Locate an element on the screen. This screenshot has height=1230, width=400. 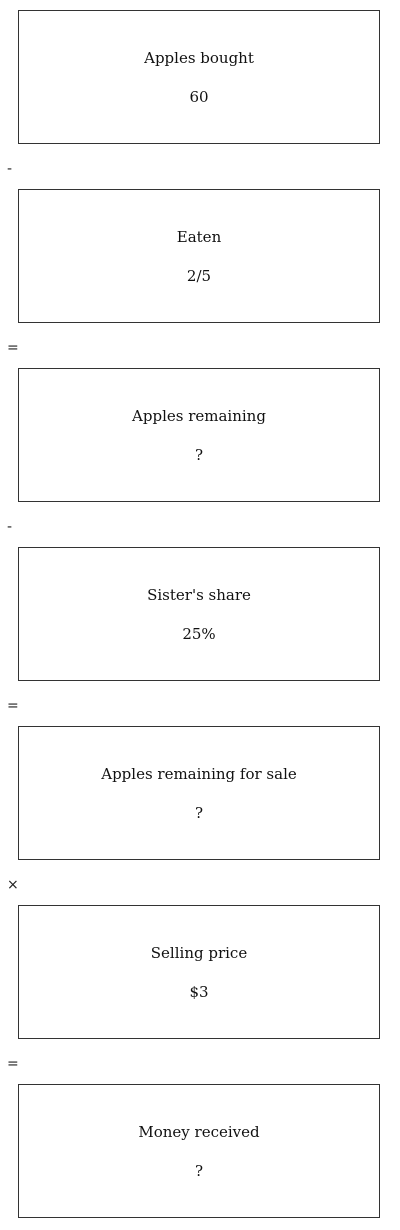
sisters-share-box: Sister's share 25% is located at coordinates (199, 614).